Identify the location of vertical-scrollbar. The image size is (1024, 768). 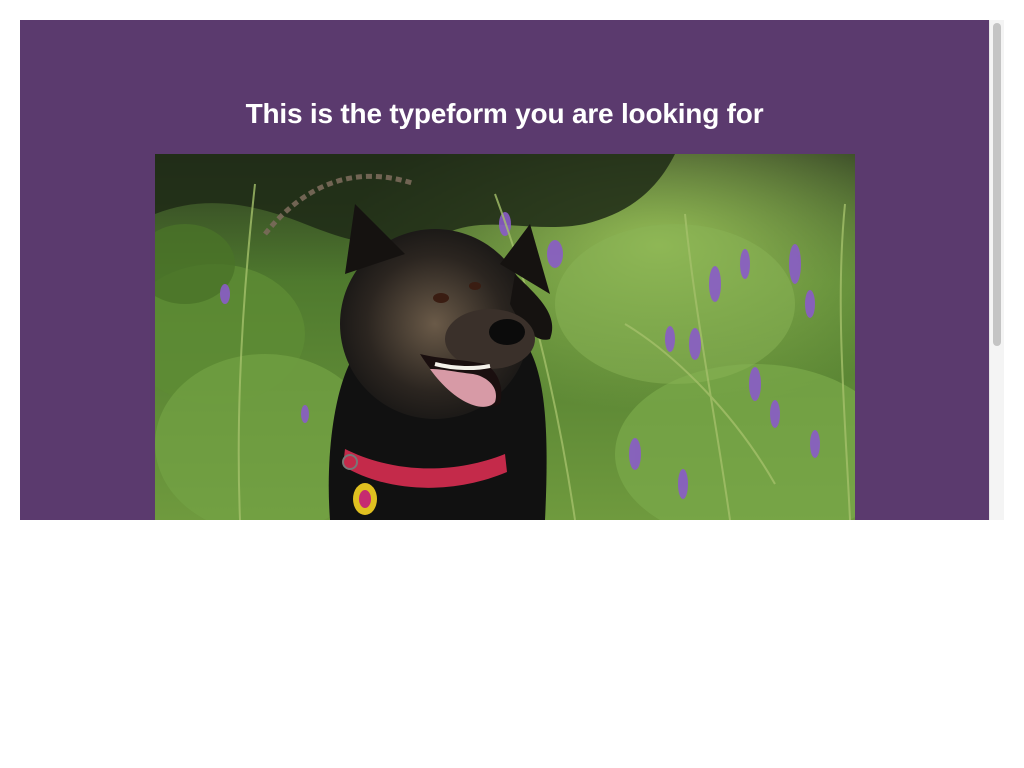
(996, 270).